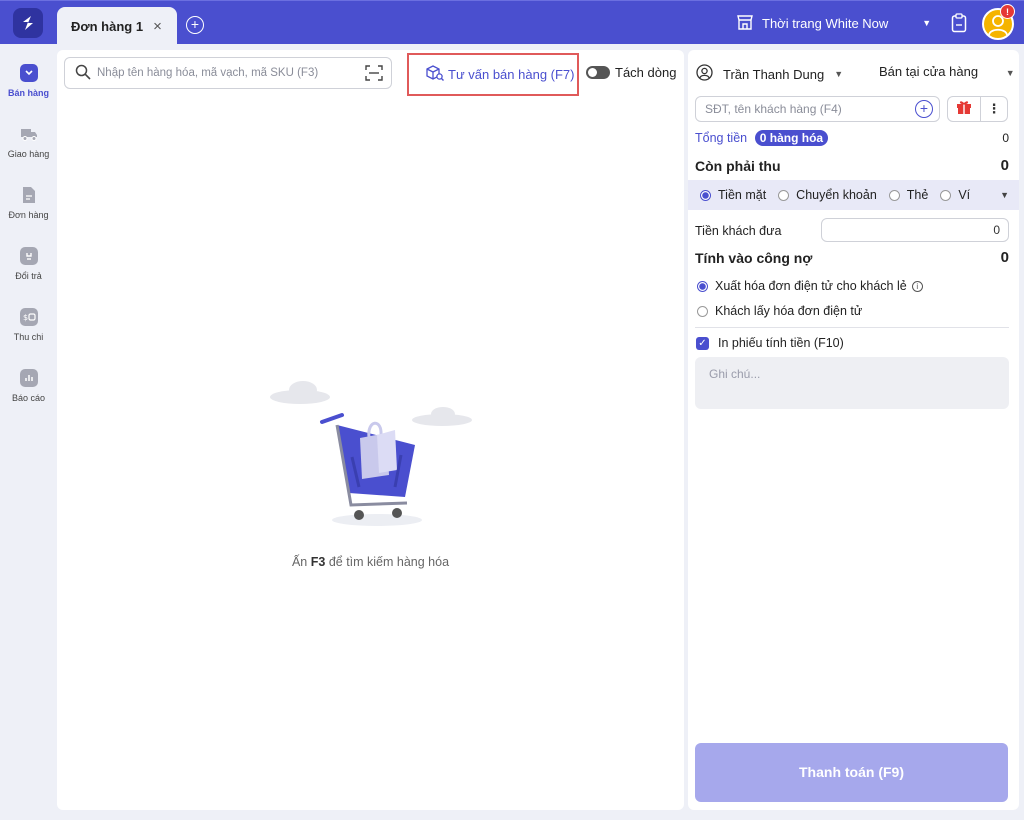 The height and width of the screenshot is (820, 1024). I want to click on sidebar-item-label: Giao hàng, so click(28, 154).